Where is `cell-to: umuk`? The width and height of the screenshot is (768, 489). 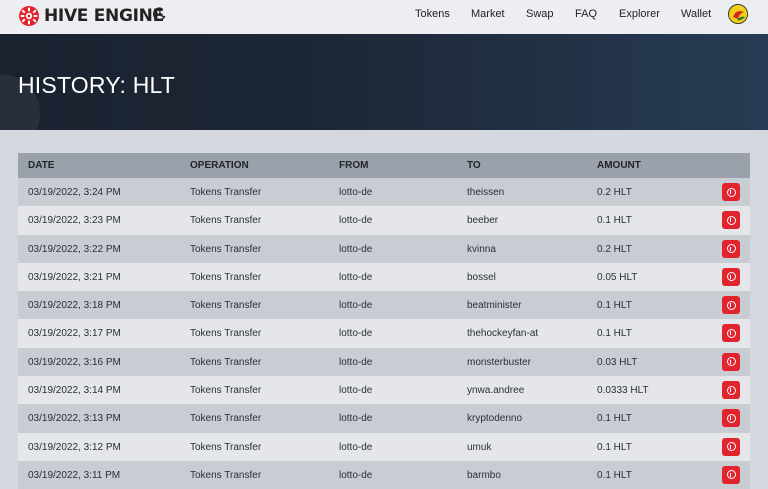 cell-to: umuk is located at coordinates (479, 447).